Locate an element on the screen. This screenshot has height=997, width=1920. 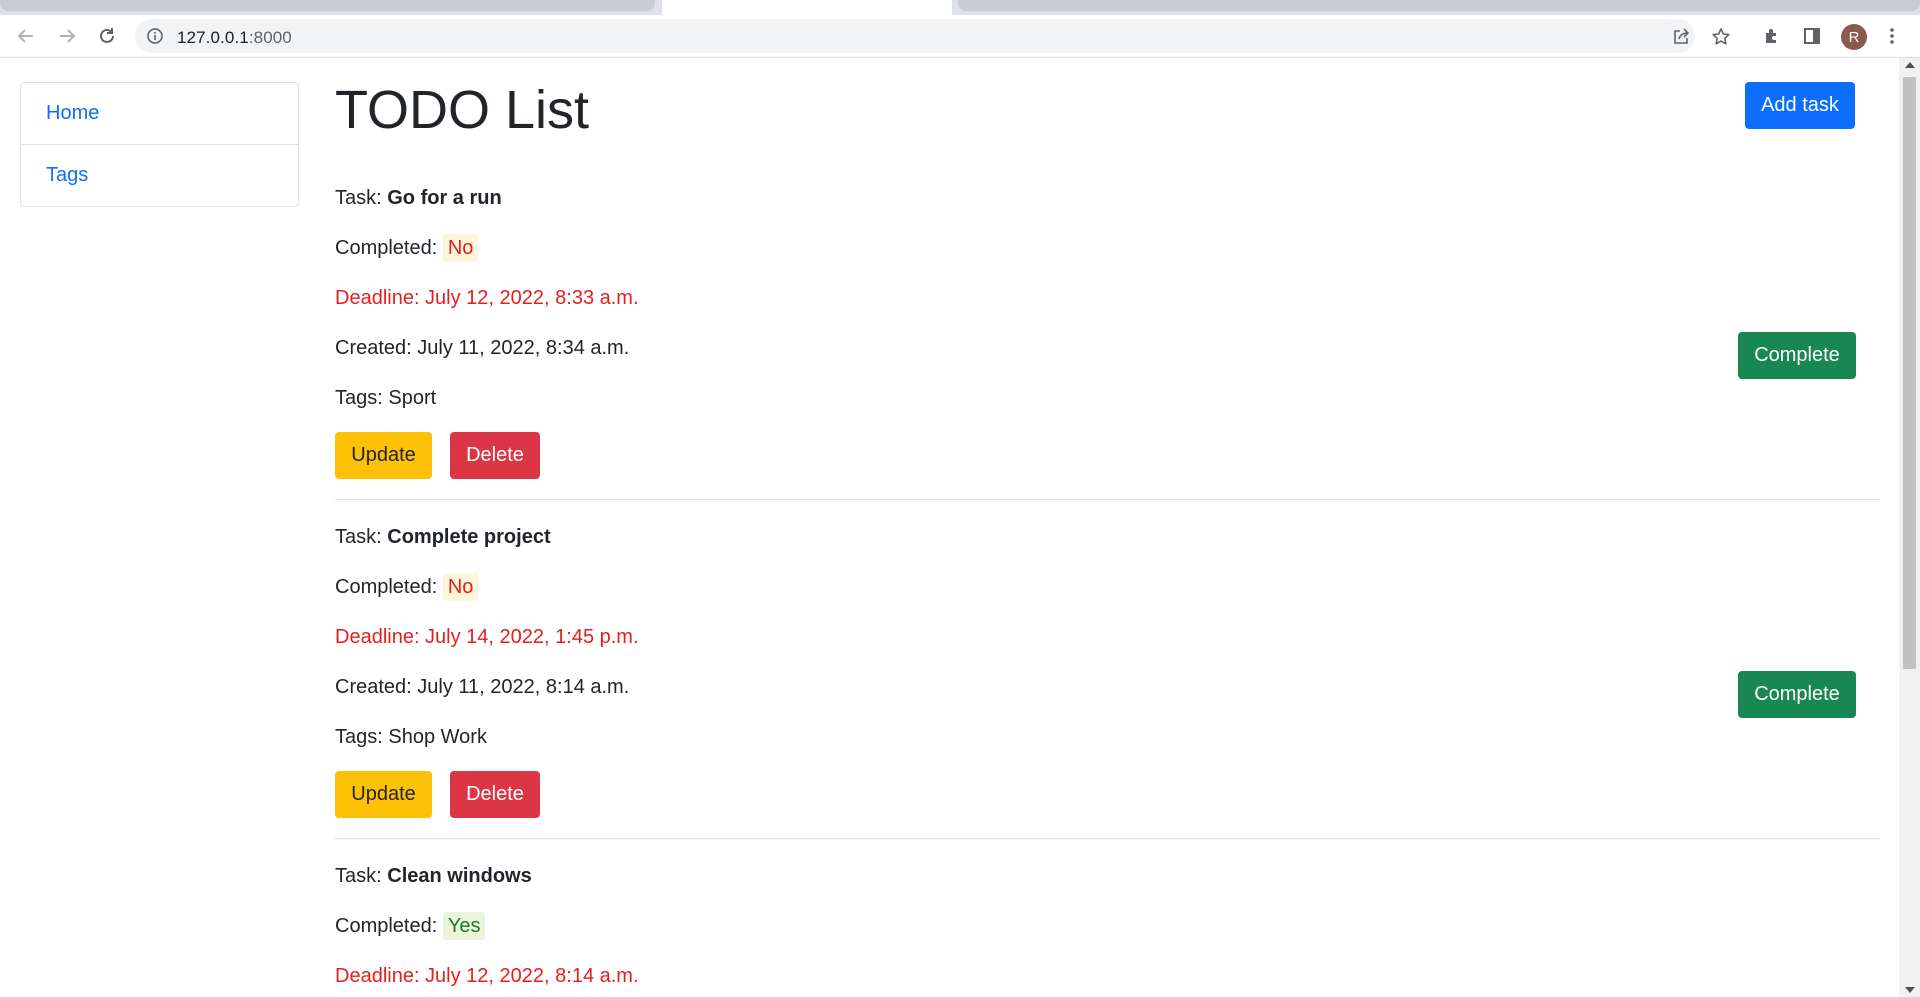
browser-tab-strip is located at coordinates (960, 7).